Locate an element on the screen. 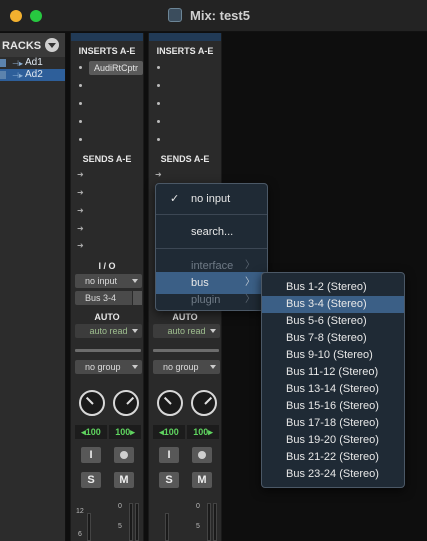  bus-menu-item: Bus 11-12 (Stereo) is located at coordinates (333, 372).